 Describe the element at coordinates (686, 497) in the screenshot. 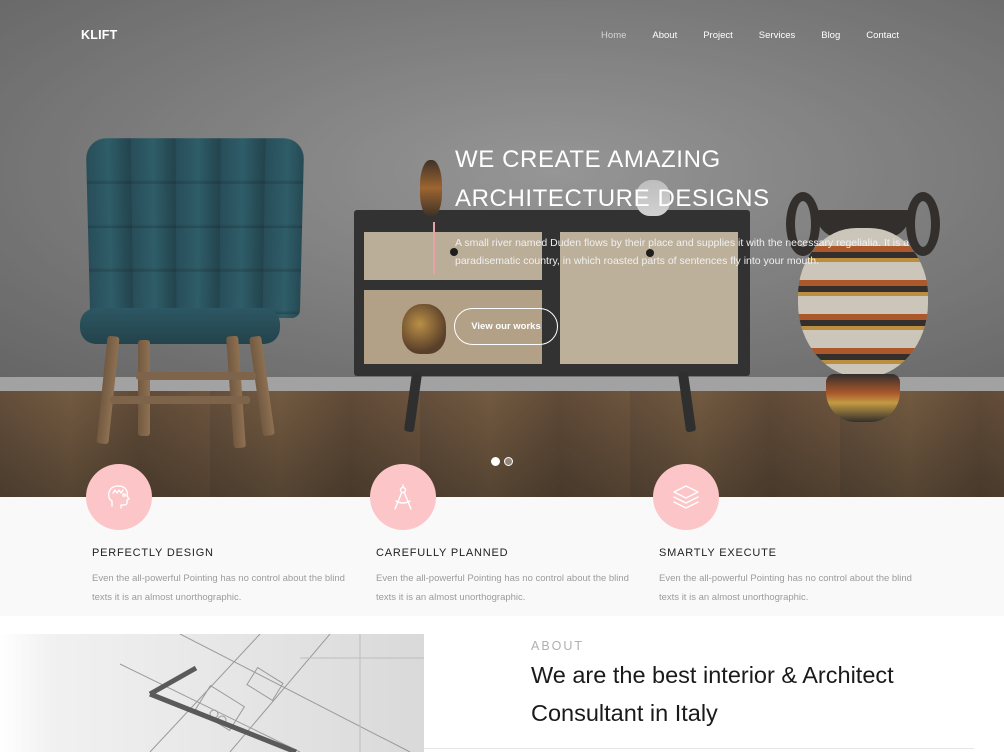

I see `layers-icon` at that location.